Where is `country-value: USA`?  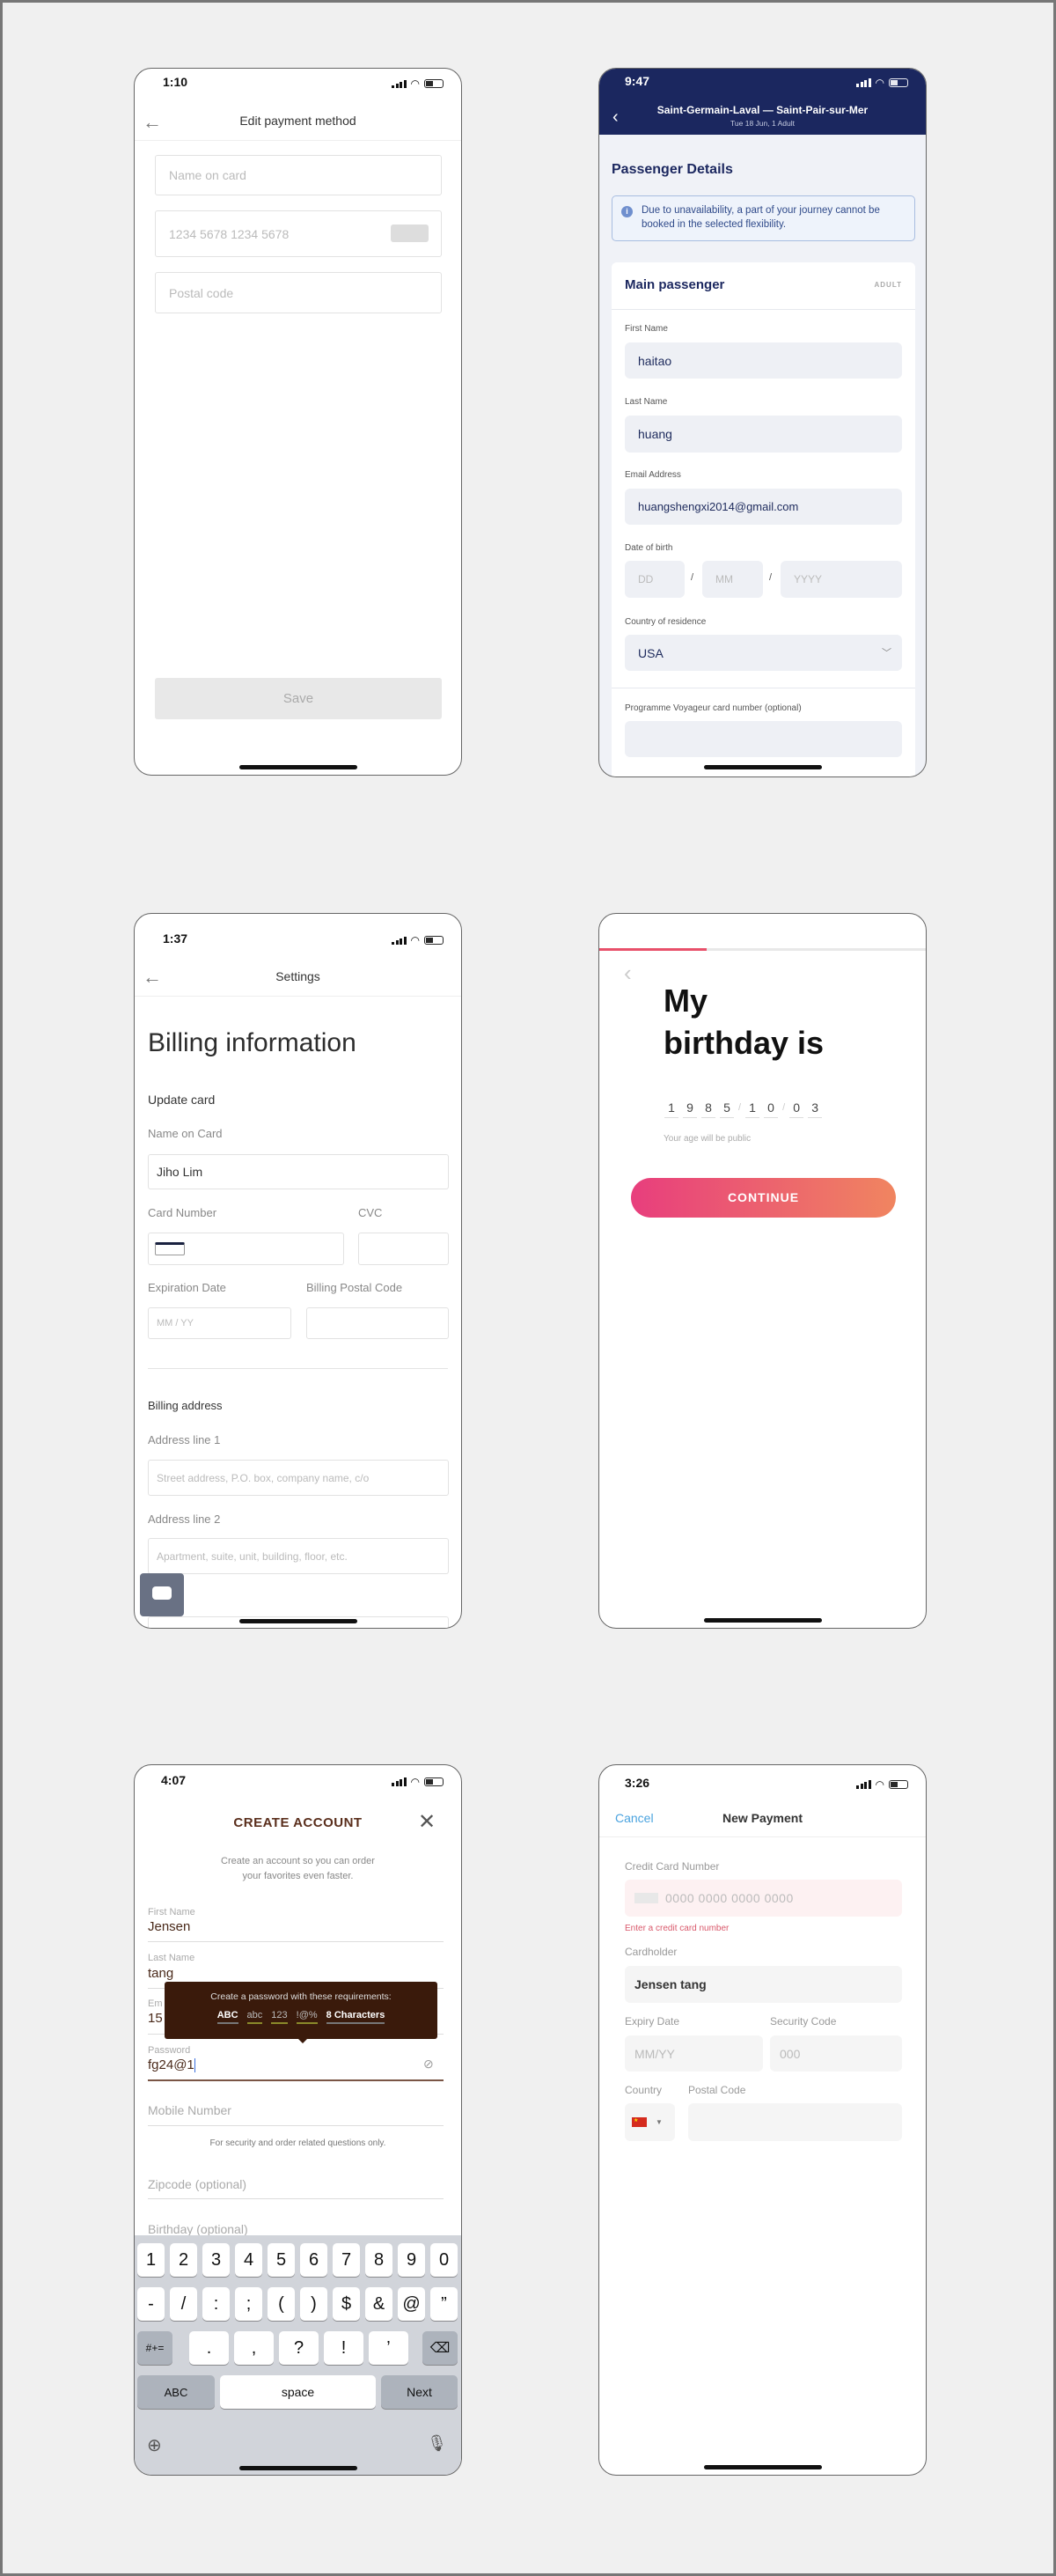
country-value: USA is located at coordinates (651, 653).